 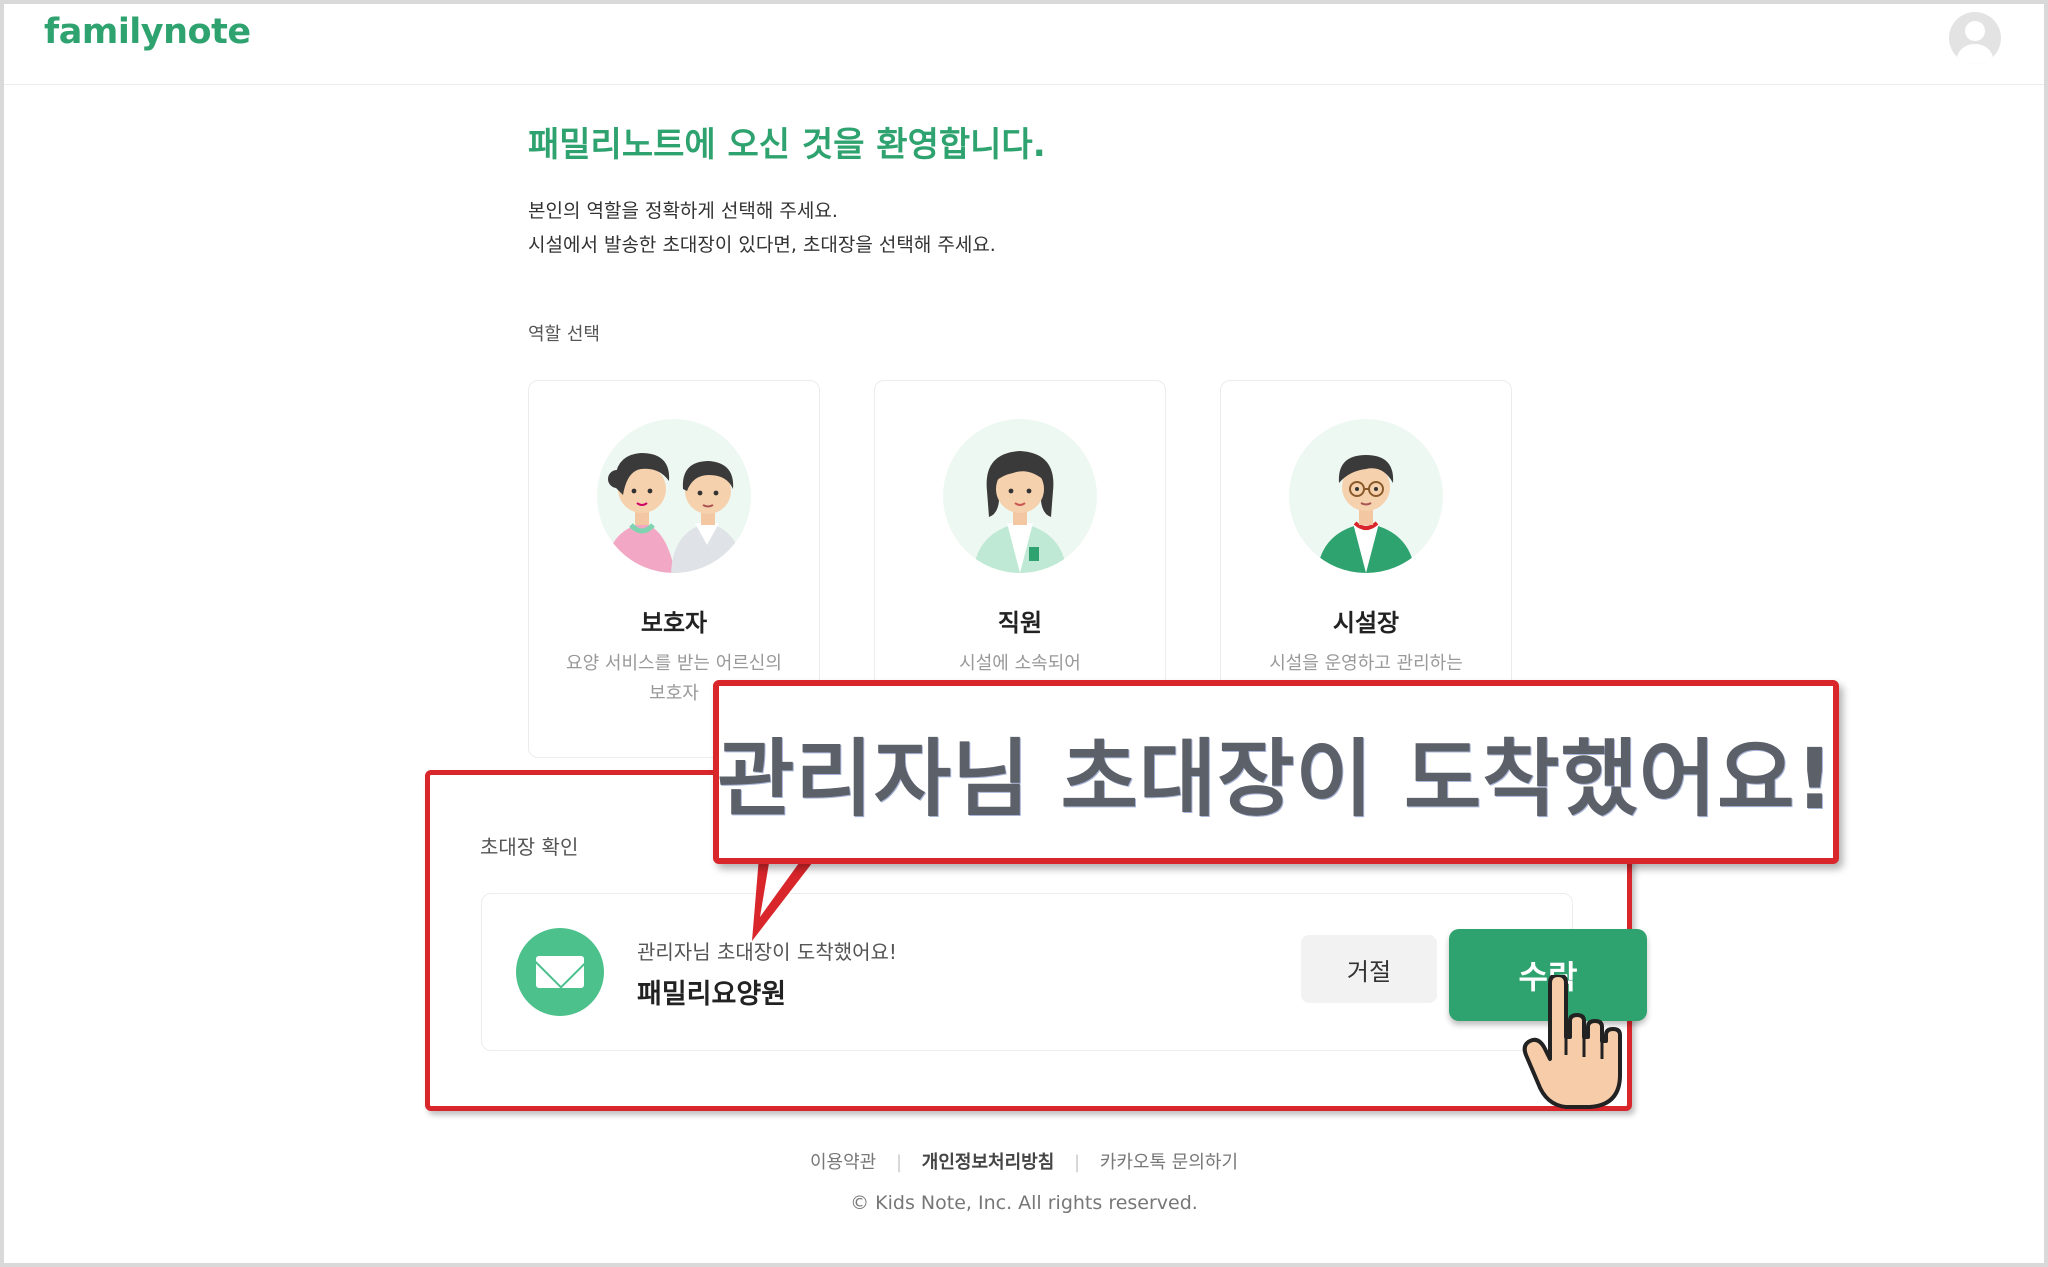 I want to click on pointing-hand-icon, so click(x=1572, y=1042).